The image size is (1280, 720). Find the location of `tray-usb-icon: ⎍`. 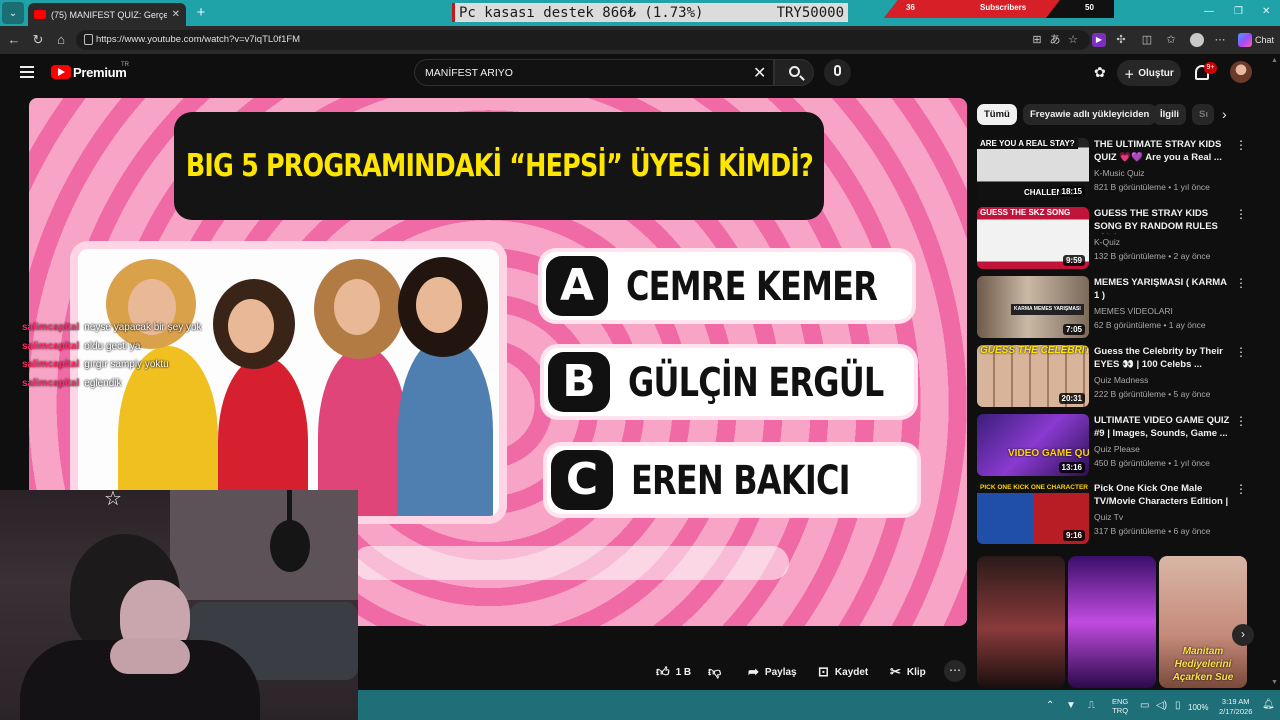

tray-usb-icon: ⎍ is located at coordinates (1091, 705).